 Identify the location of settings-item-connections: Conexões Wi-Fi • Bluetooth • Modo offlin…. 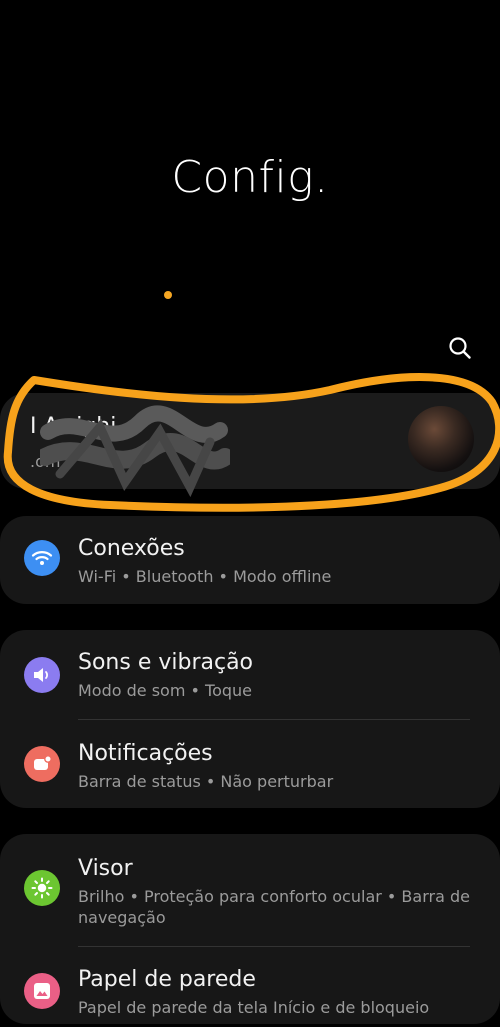
(250, 560).